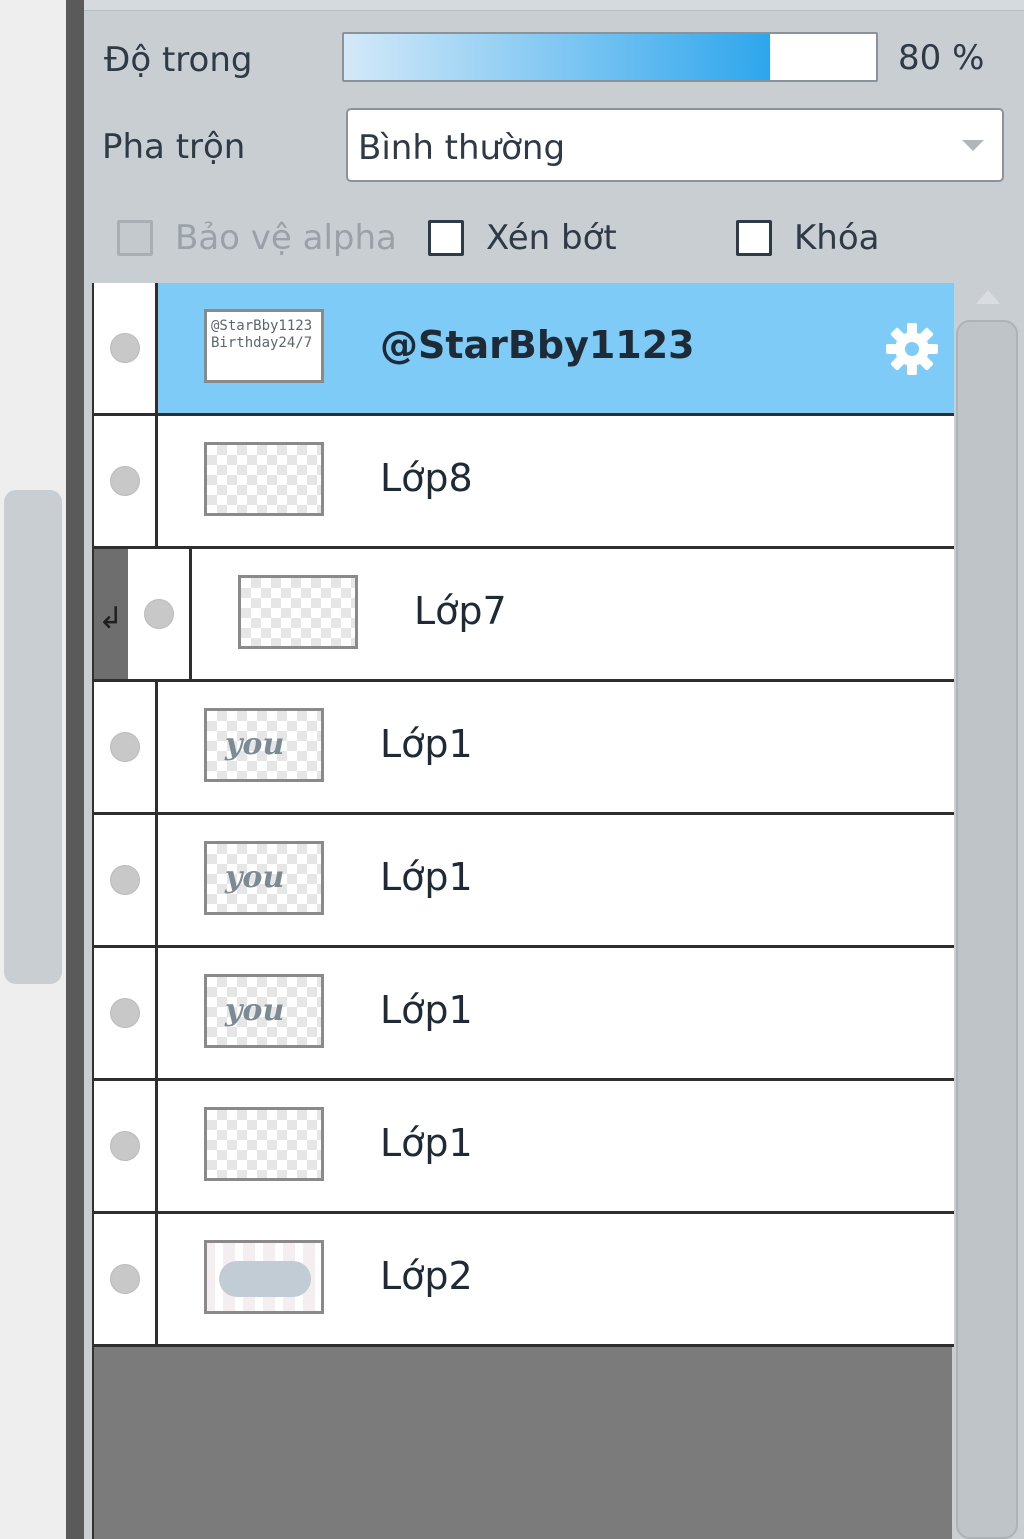 The image size is (1024, 1539). What do you see at coordinates (33, 737) in the screenshot?
I see `left-panel-scroll-handle` at bounding box center [33, 737].